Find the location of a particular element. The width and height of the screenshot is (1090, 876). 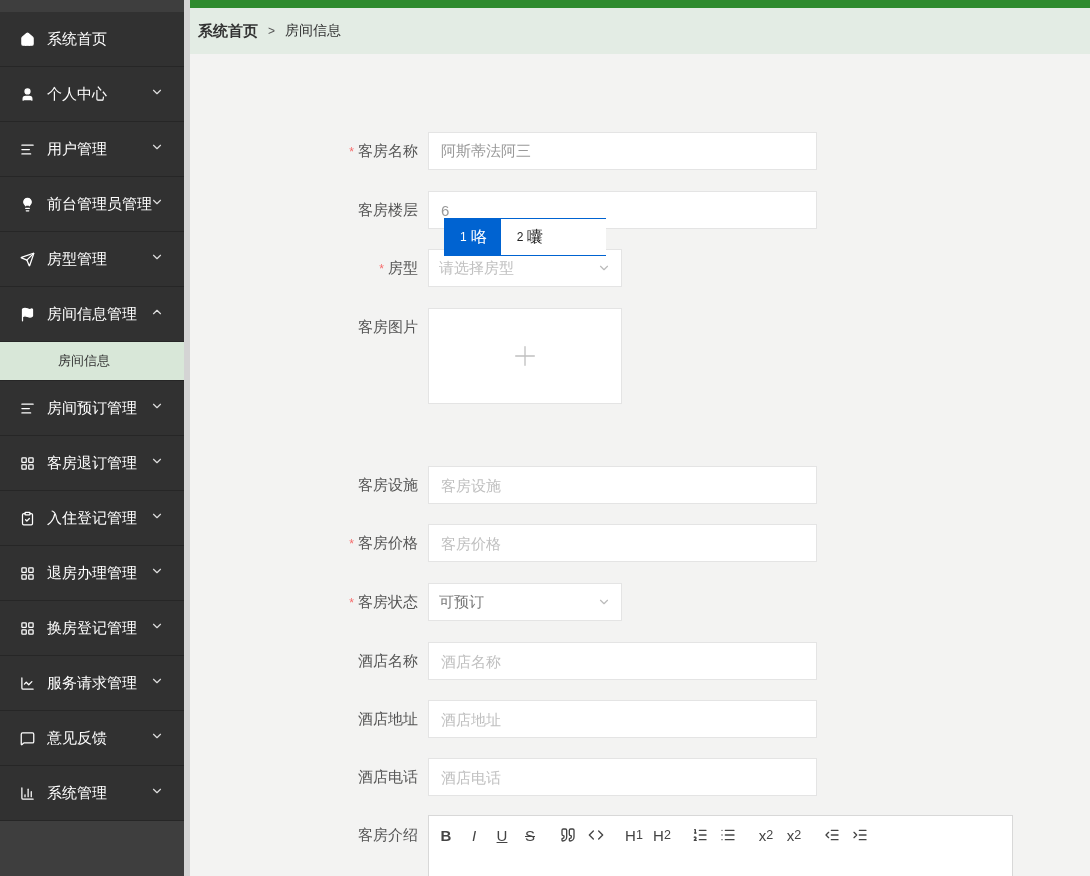

sidebar-item: 退房办理管理 is located at coordinates (92, 573).